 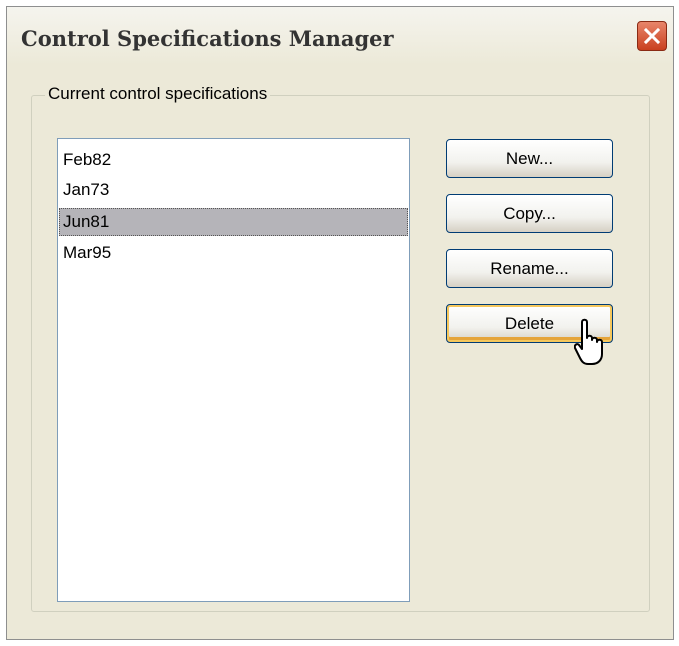 I want to click on groupbox-label: Current control specifications, so click(x=158, y=94).